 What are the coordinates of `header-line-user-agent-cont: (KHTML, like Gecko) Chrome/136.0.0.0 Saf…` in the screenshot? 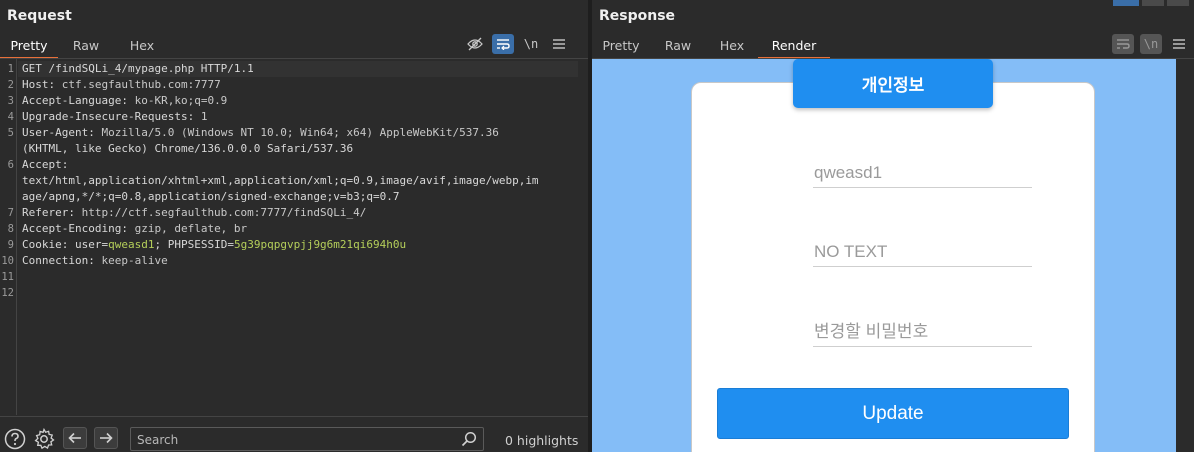 It's located at (188, 148).